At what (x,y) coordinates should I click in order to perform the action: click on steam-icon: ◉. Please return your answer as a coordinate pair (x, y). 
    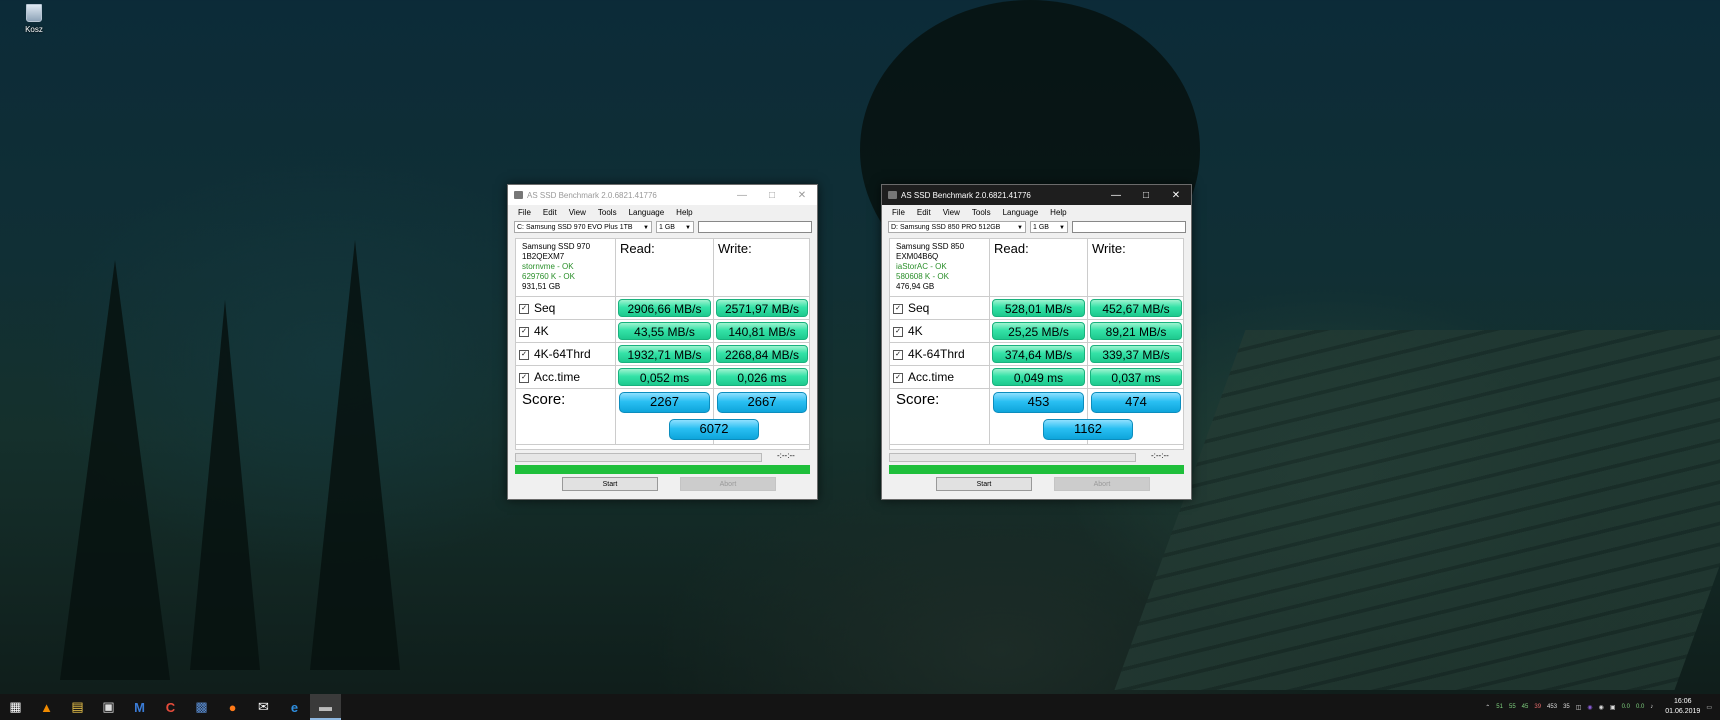
    Looking at the image, I should click on (1601, 707).